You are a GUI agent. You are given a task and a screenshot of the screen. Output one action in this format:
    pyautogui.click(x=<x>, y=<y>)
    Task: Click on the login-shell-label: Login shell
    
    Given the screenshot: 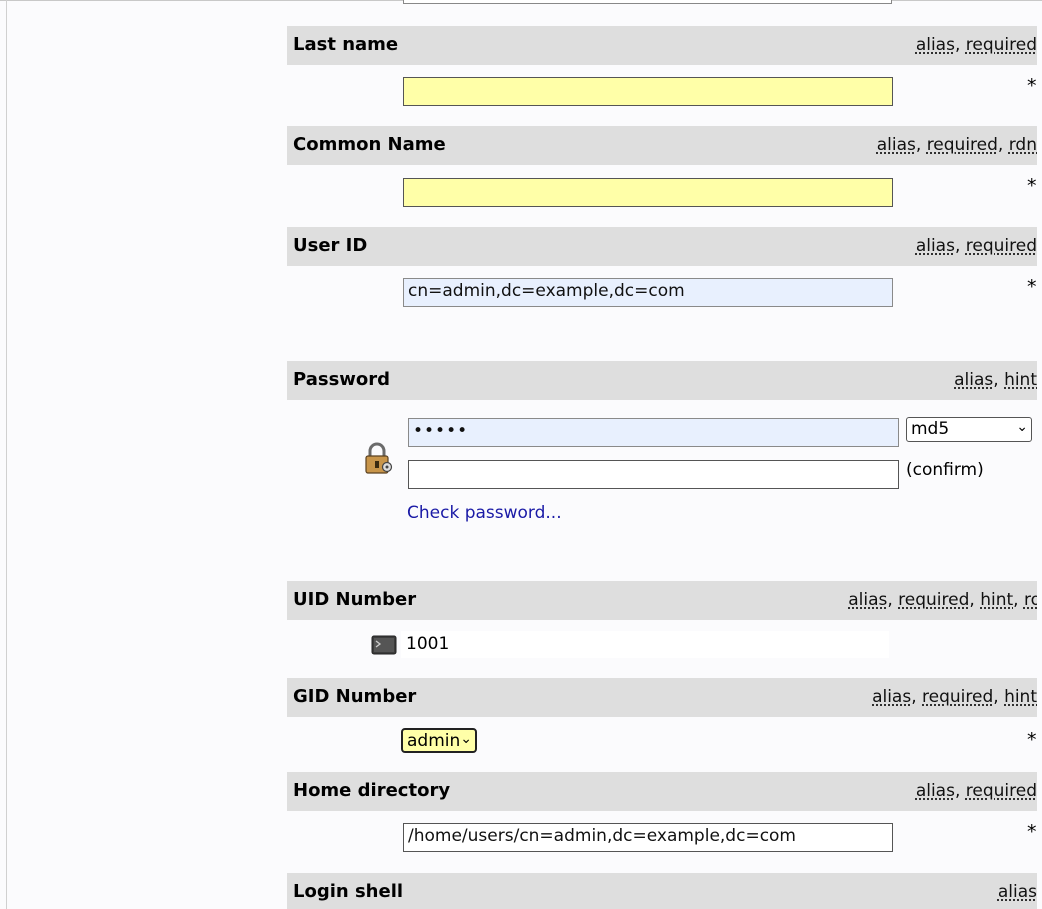 What is the action you would take?
    pyautogui.click(x=348, y=891)
    